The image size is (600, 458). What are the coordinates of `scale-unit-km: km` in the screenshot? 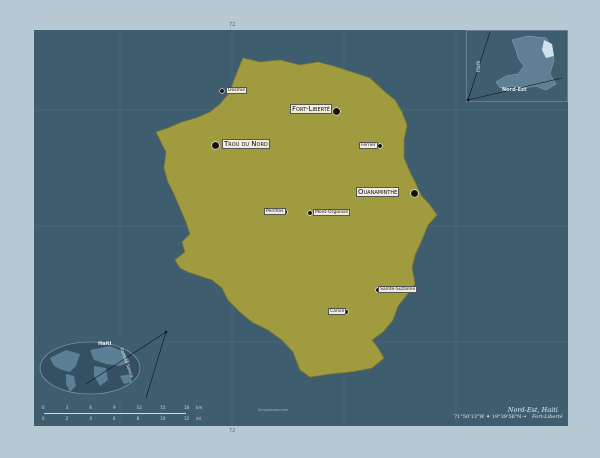 It's located at (199, 407).